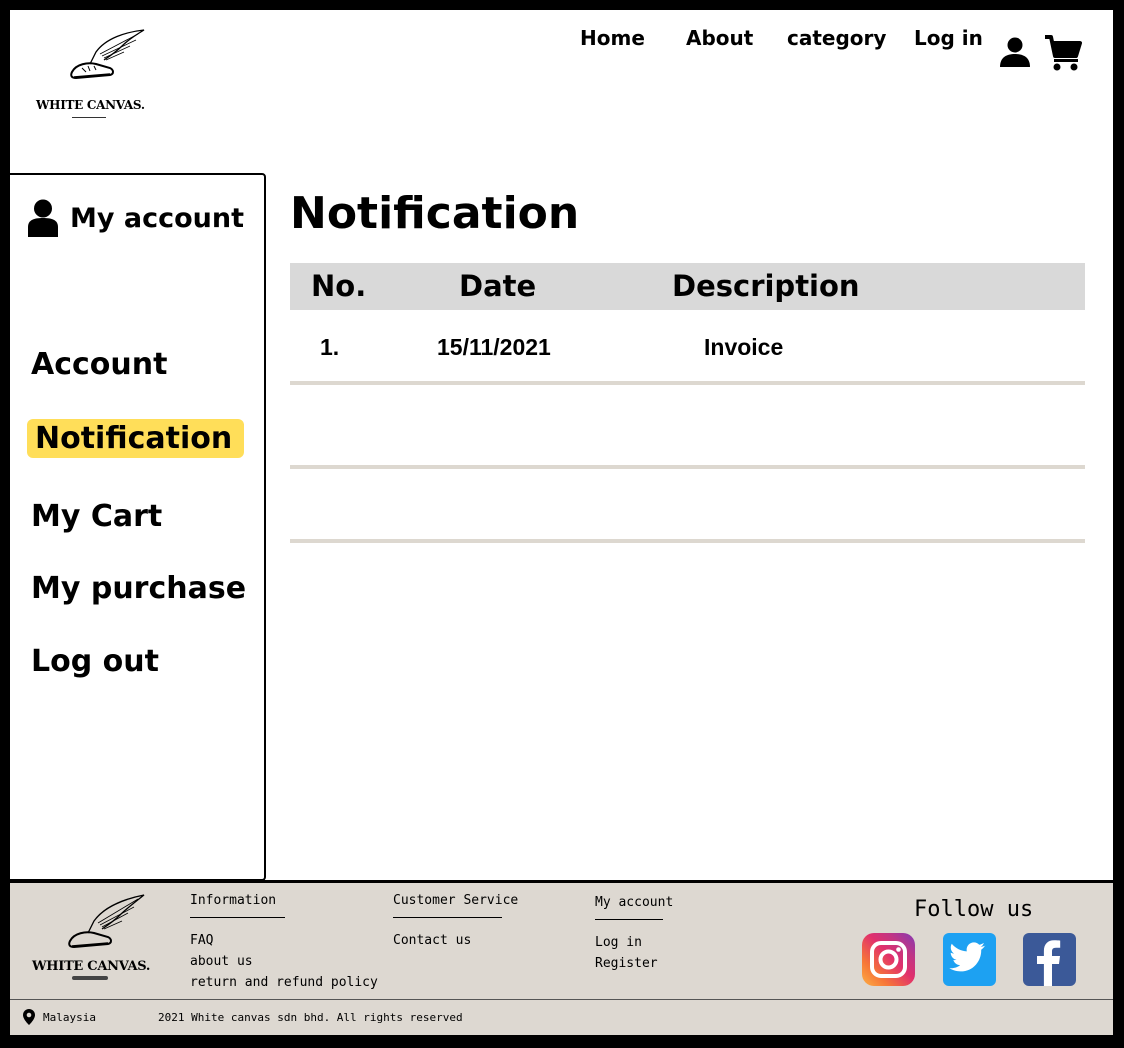 This screenshot has height=1048, width=1124. I want to click on sidebar-item-log-out: Log out, so click(95, 661).